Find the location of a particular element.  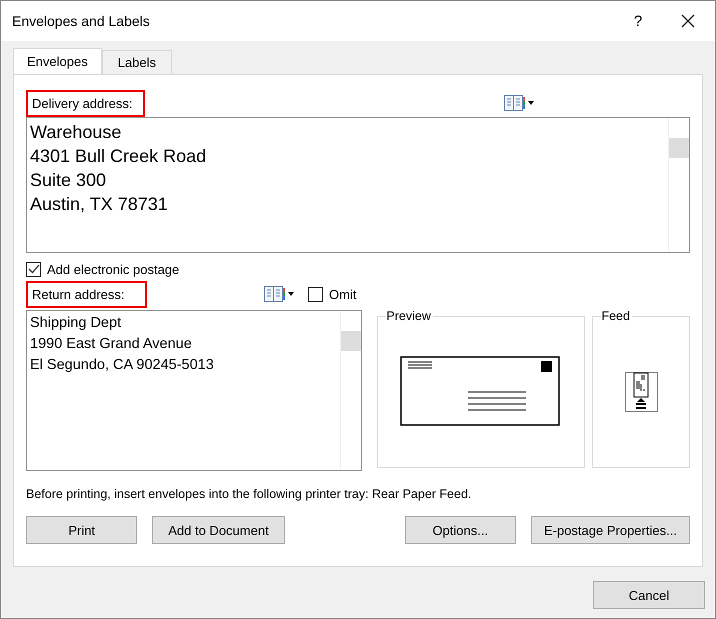

checkbox-label: Add electronic postage is located at coordinates (113, 269).